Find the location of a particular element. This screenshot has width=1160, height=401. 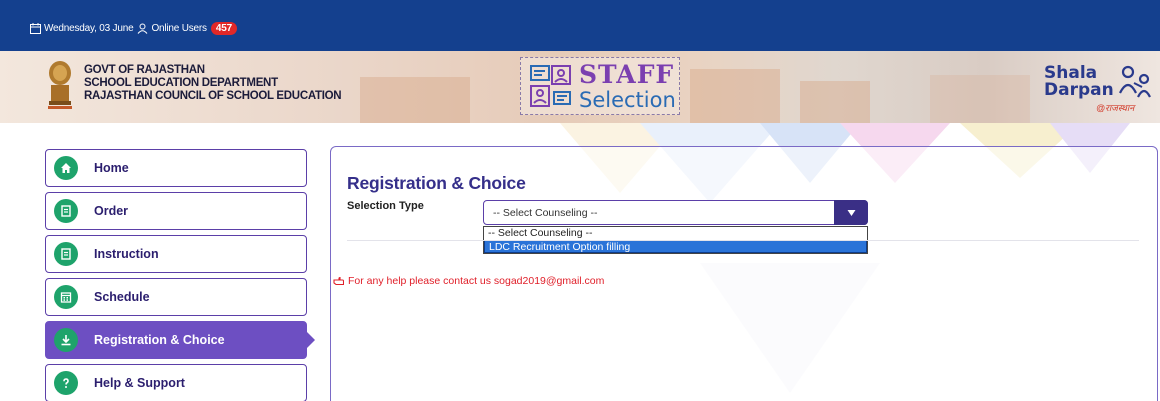

home-icon is located at coordinates (66, 168).